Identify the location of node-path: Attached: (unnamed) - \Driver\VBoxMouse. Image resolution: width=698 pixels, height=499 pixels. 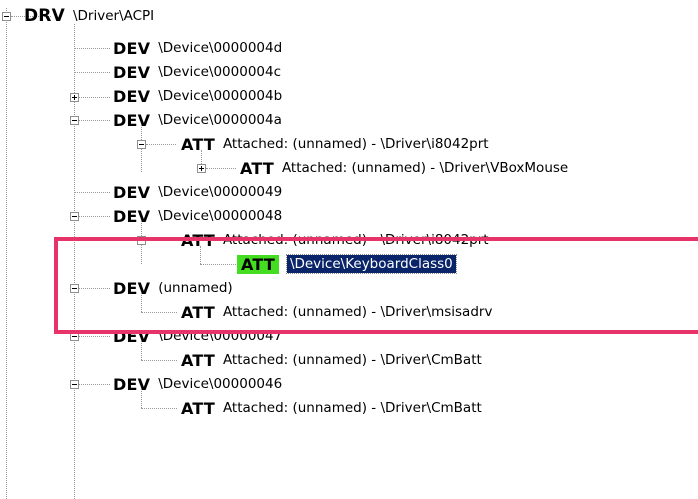
(425, 168).